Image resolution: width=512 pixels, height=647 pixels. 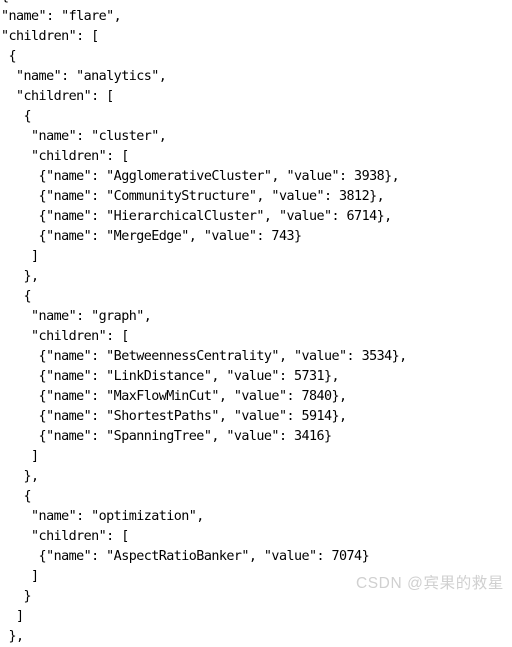 What do you see at coordinates (61, 16) in the screenshot?
I see `code-line: "name": "flare",` at bounding box center [61, 16].